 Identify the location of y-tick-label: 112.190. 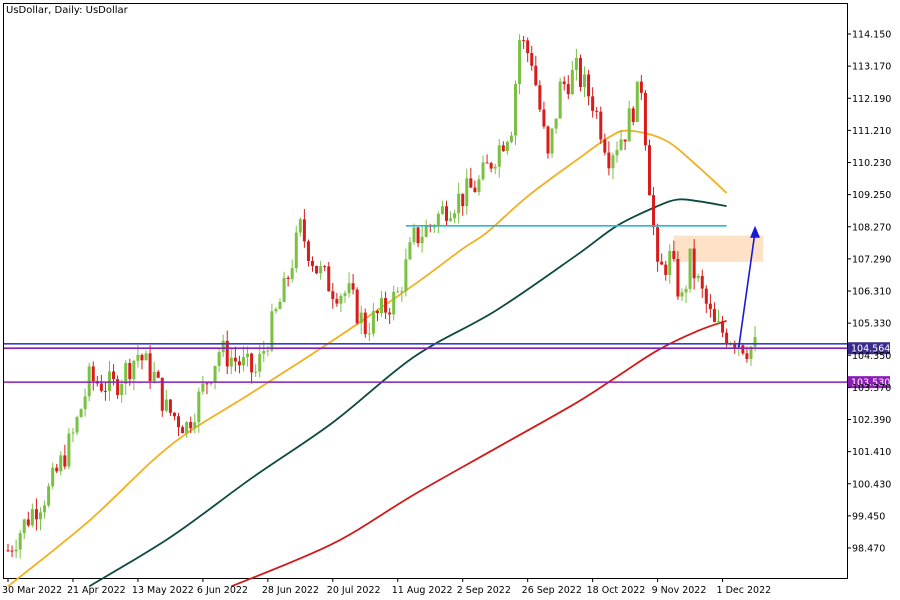
(871, 99).